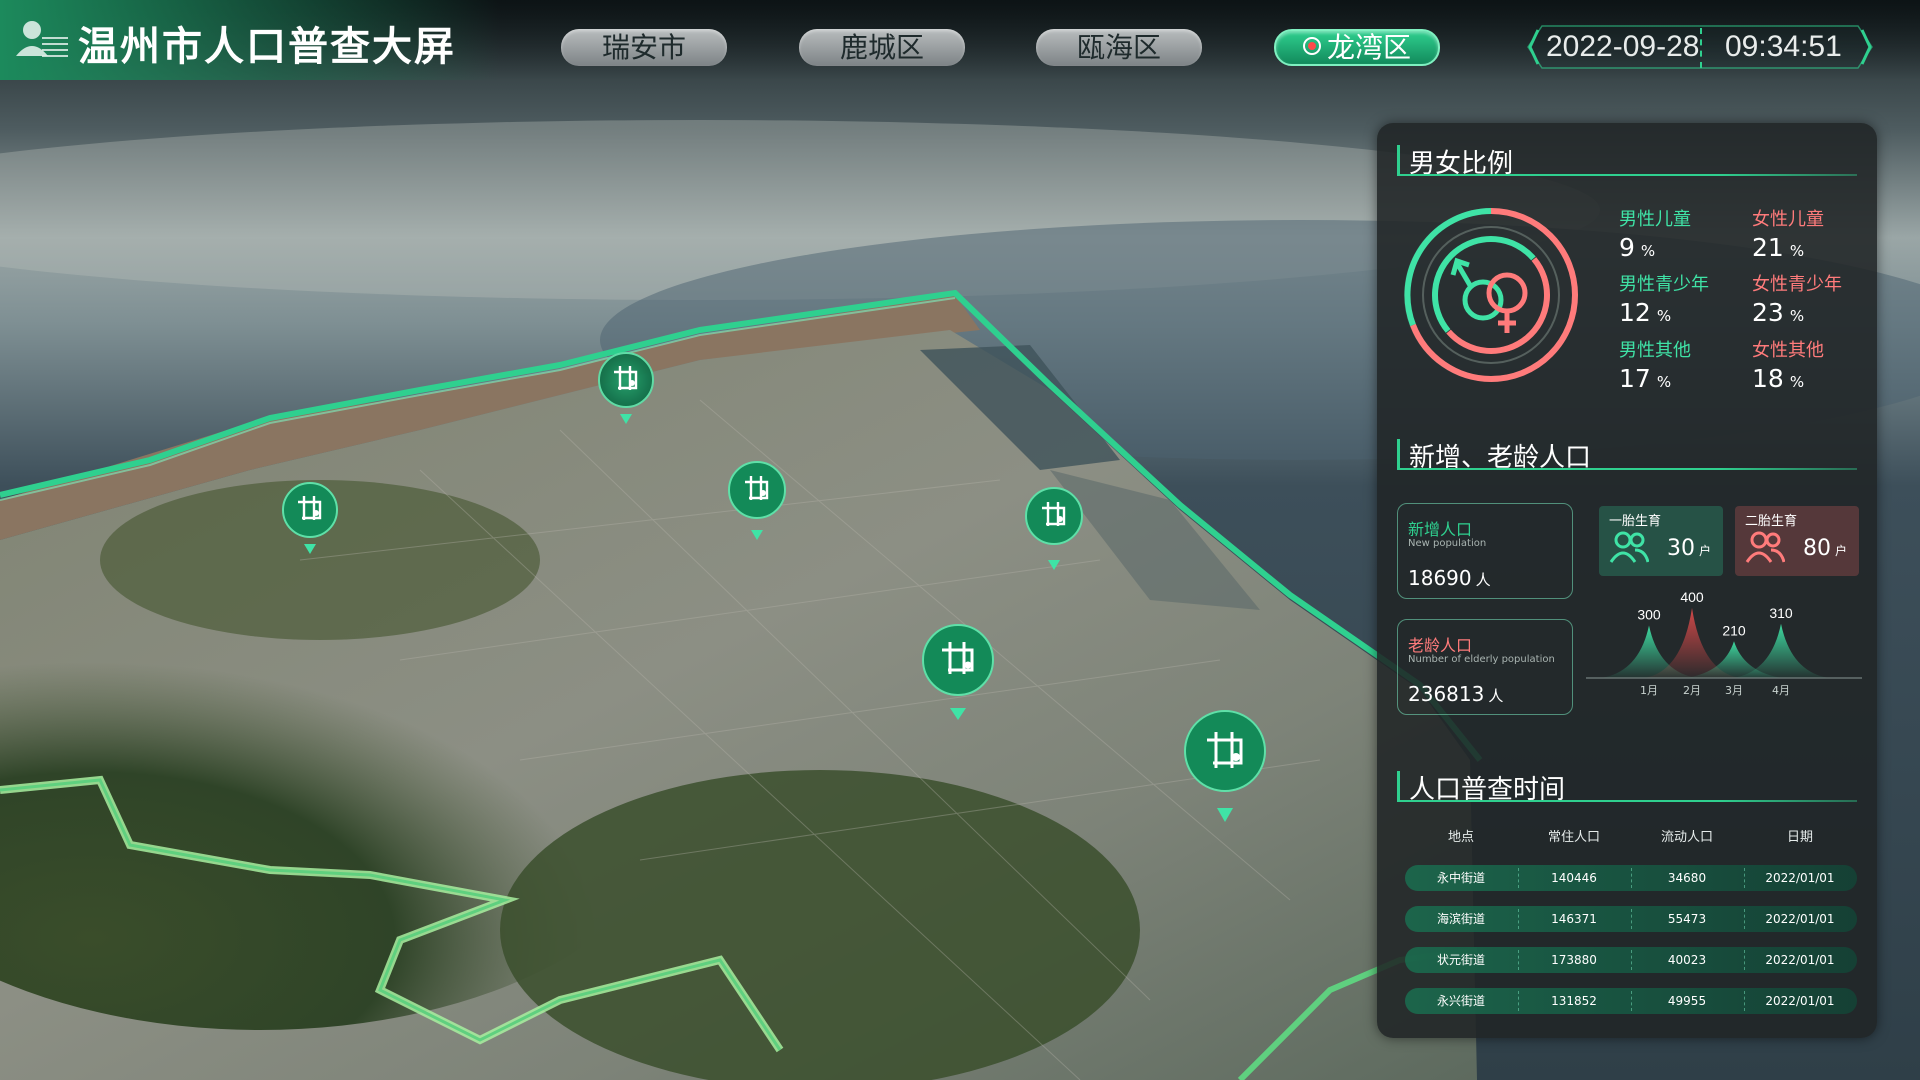  What do you see at coordinates (1574, 878) in the screenshot?
I see `table-cell: 140446` at bounding box center [1574, 878].